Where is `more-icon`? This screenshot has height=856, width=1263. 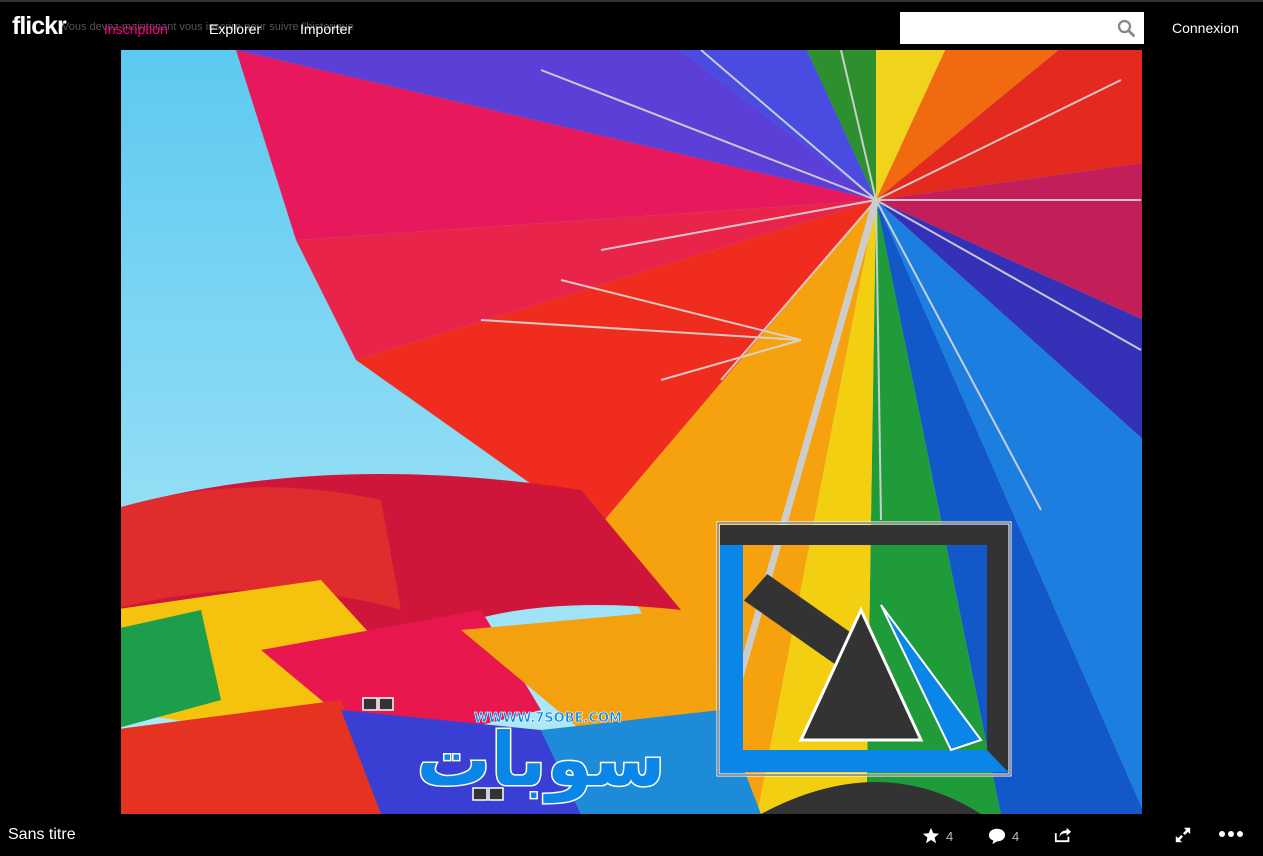
more-icon is located at coordinates (1231, 834).